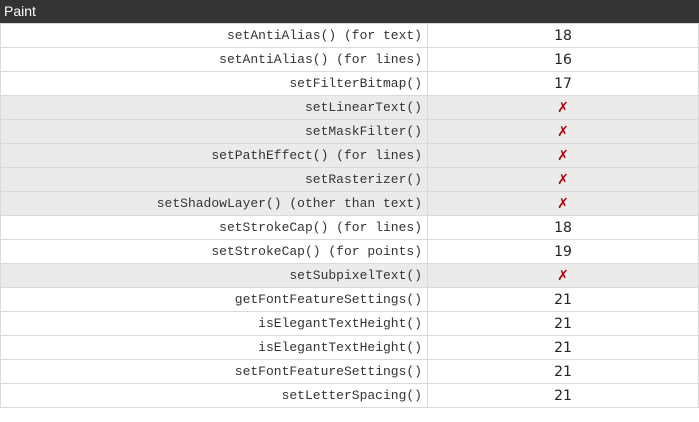  What do you see at coordinates (214, 203) in the screenshot?
I see `api-method-cell: setShadowLayer() (other than text)` at bounding box center [214, 203].